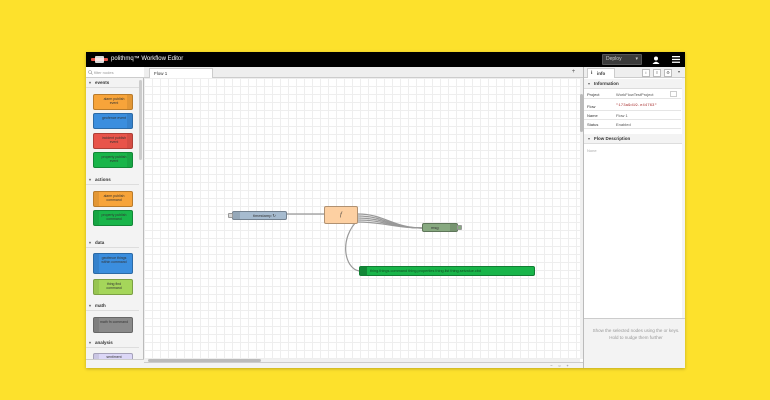  I want to click on function-node: f, so click(341, 215).